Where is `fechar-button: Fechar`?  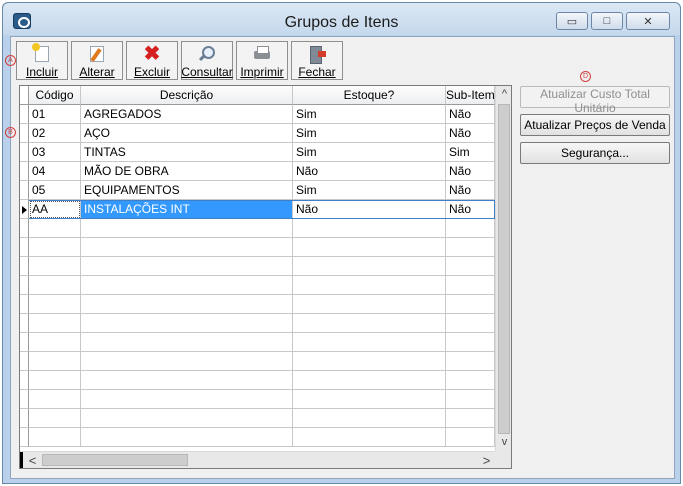 fechar-button: Fechar is located at coordinates (317, 60).